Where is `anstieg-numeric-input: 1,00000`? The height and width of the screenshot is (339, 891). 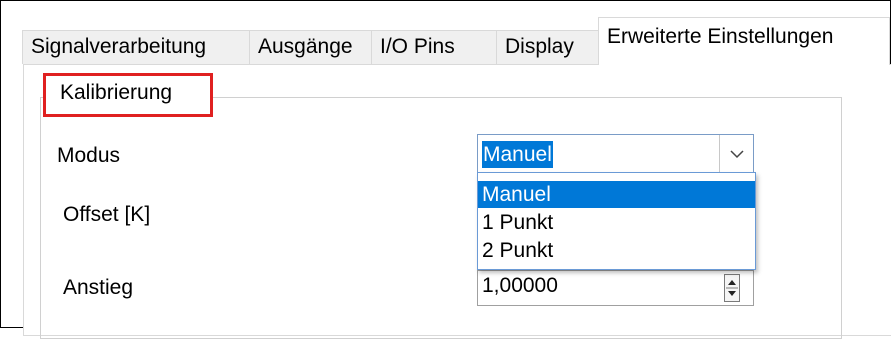 anstieg-numeric-input: 1,00000 is located at coordinates (615, 288).